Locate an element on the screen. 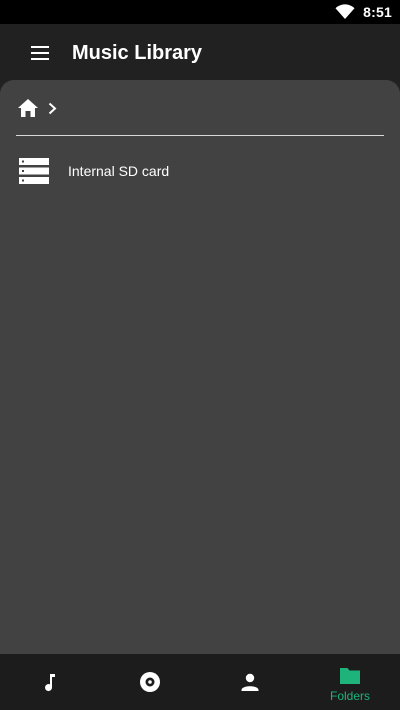 Image resolution: width=400 pixels, height=710 pixels. nav-tab-albums is located at coordinates (150, 682).